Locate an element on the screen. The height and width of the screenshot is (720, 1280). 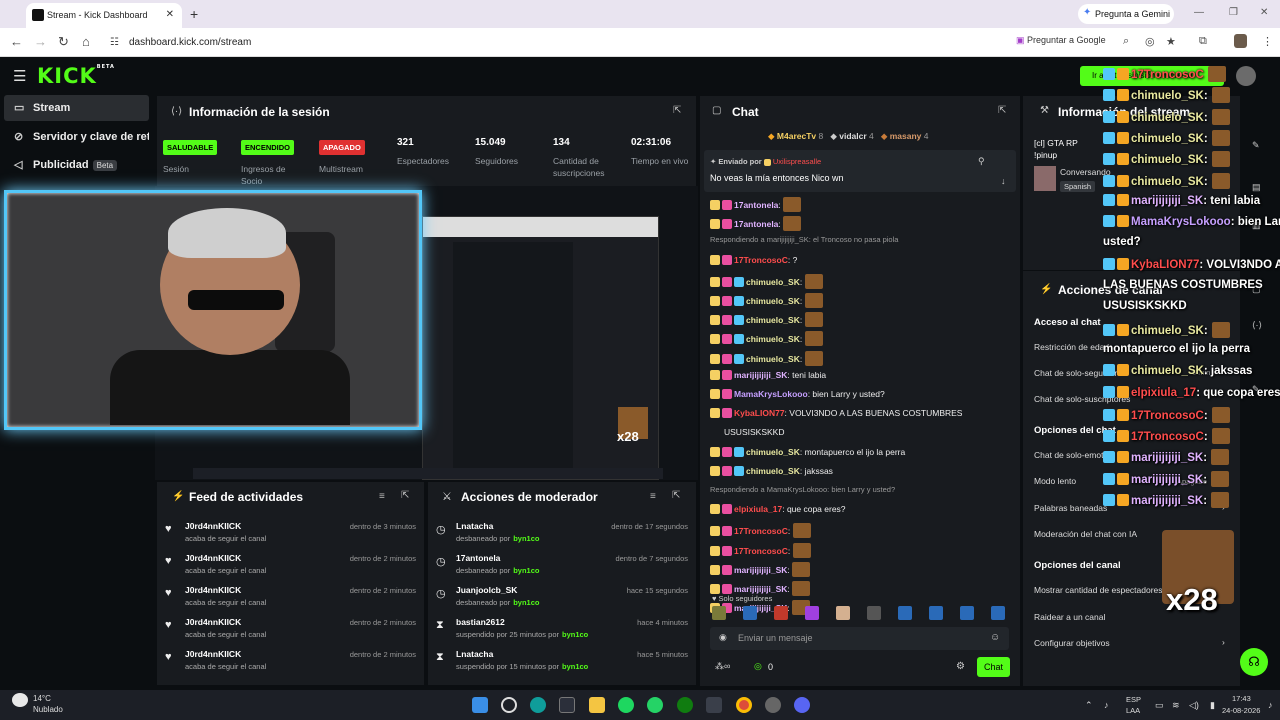
eye-off-icon: ◎ is located at coordinates (1150, 41).